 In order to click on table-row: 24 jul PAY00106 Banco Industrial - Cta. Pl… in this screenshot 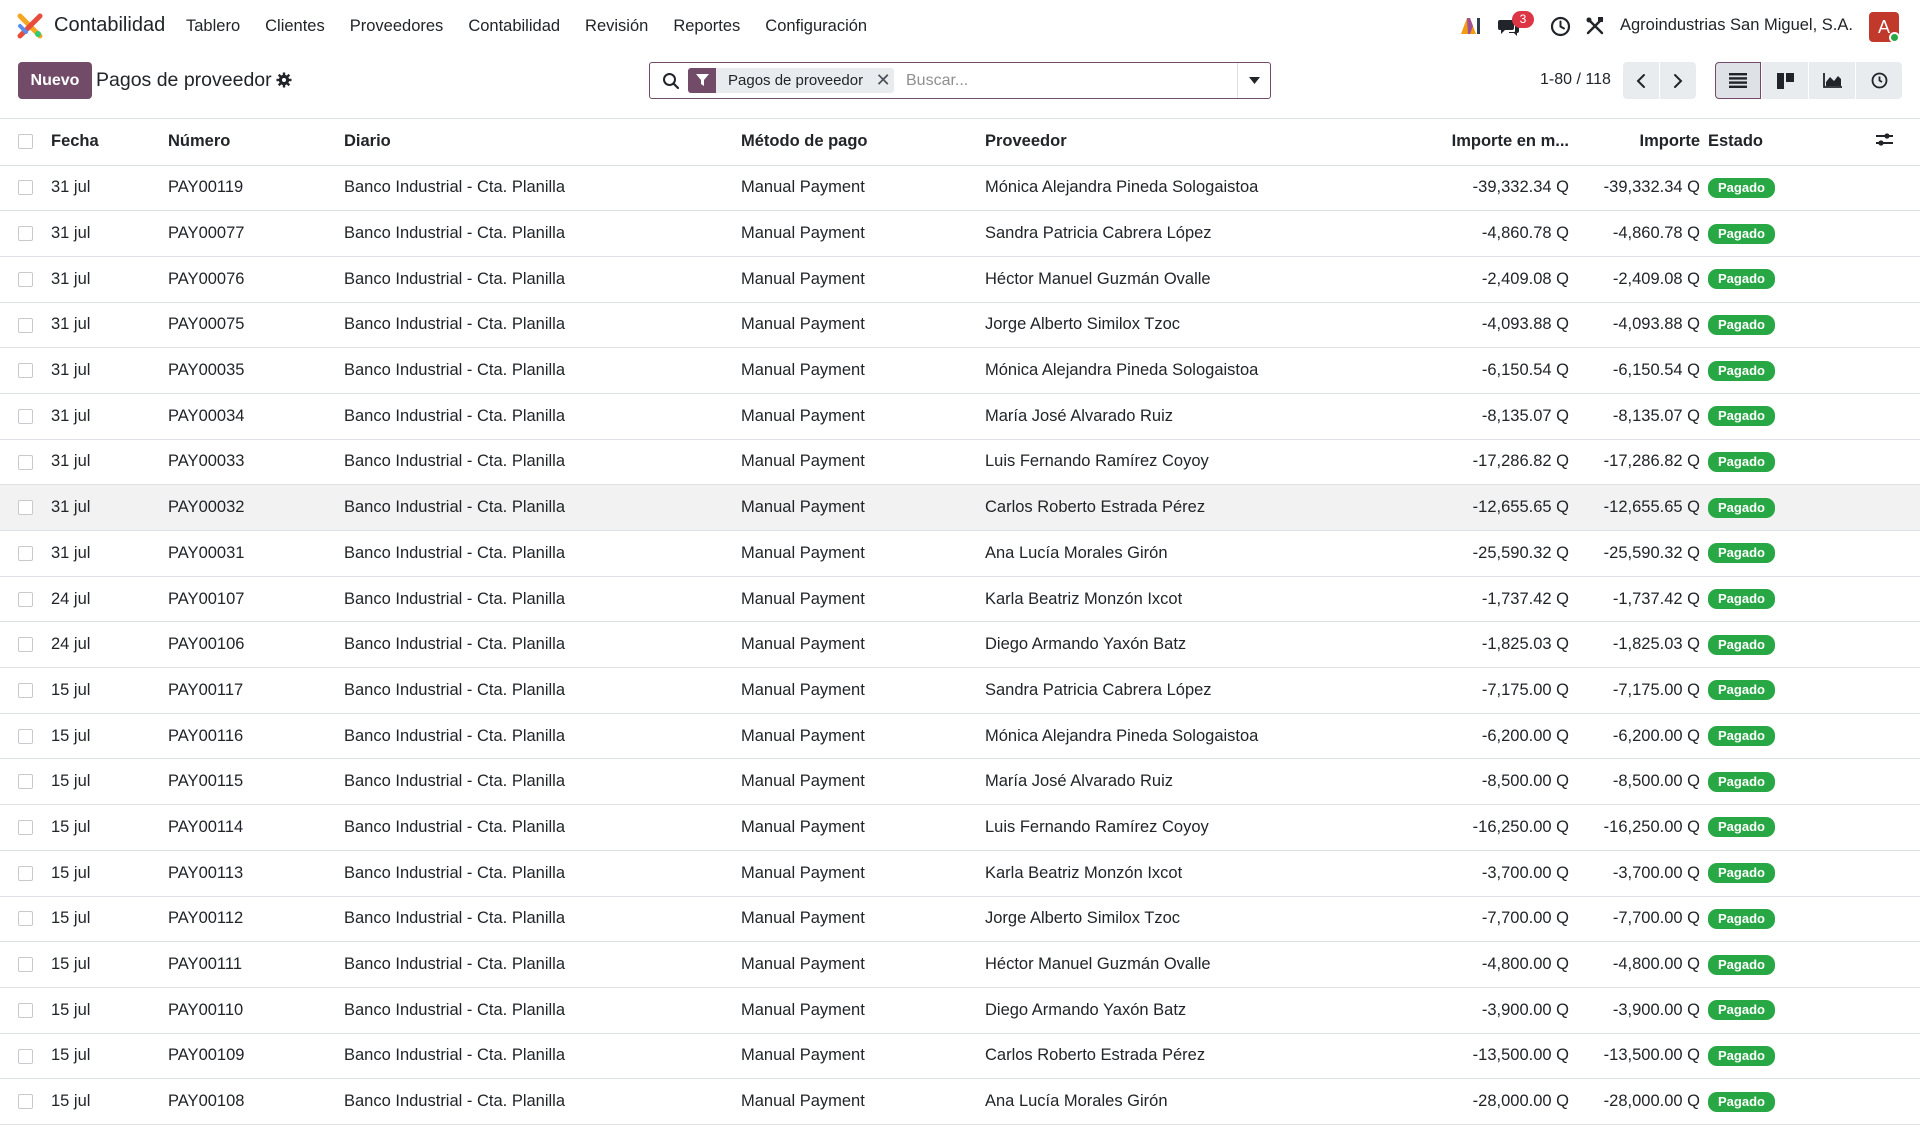, I will do `click(960, 645)`.